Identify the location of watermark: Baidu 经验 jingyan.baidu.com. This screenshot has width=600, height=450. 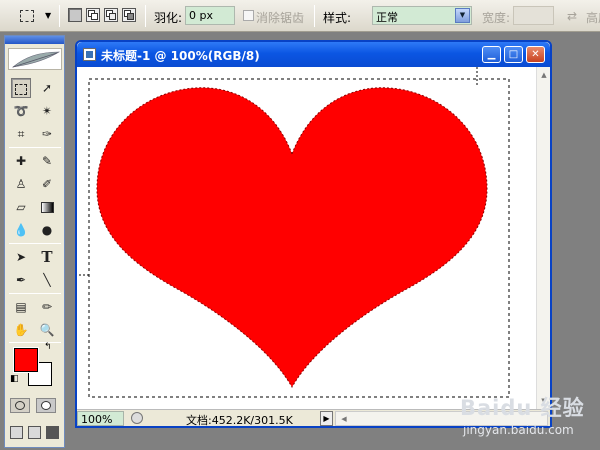
(530, 420).